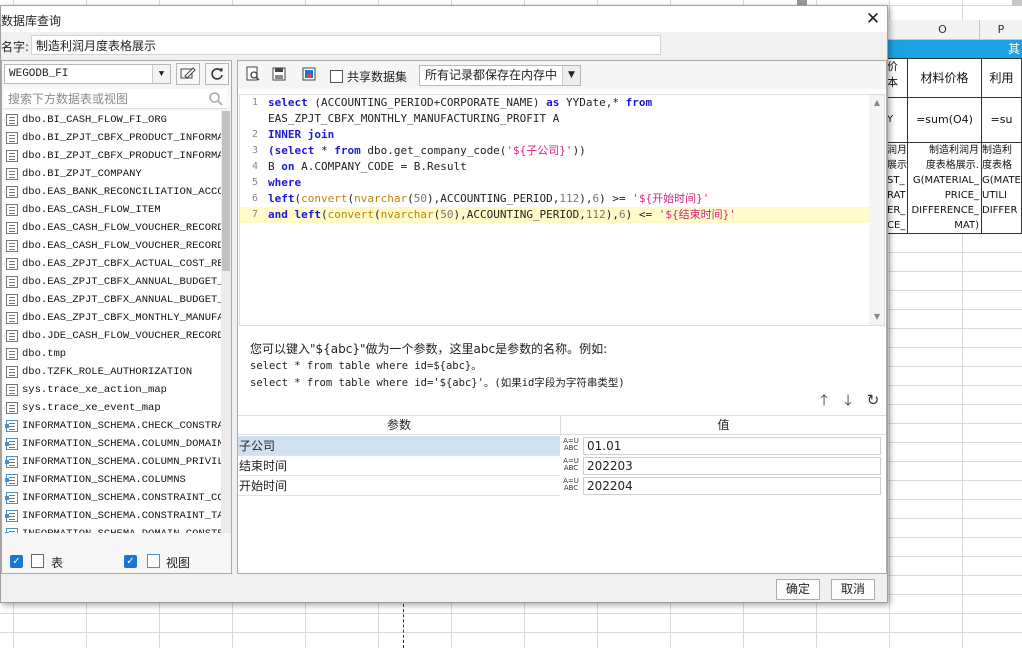  I want to click on code-token: '${结束时间}', so click(697, 214).